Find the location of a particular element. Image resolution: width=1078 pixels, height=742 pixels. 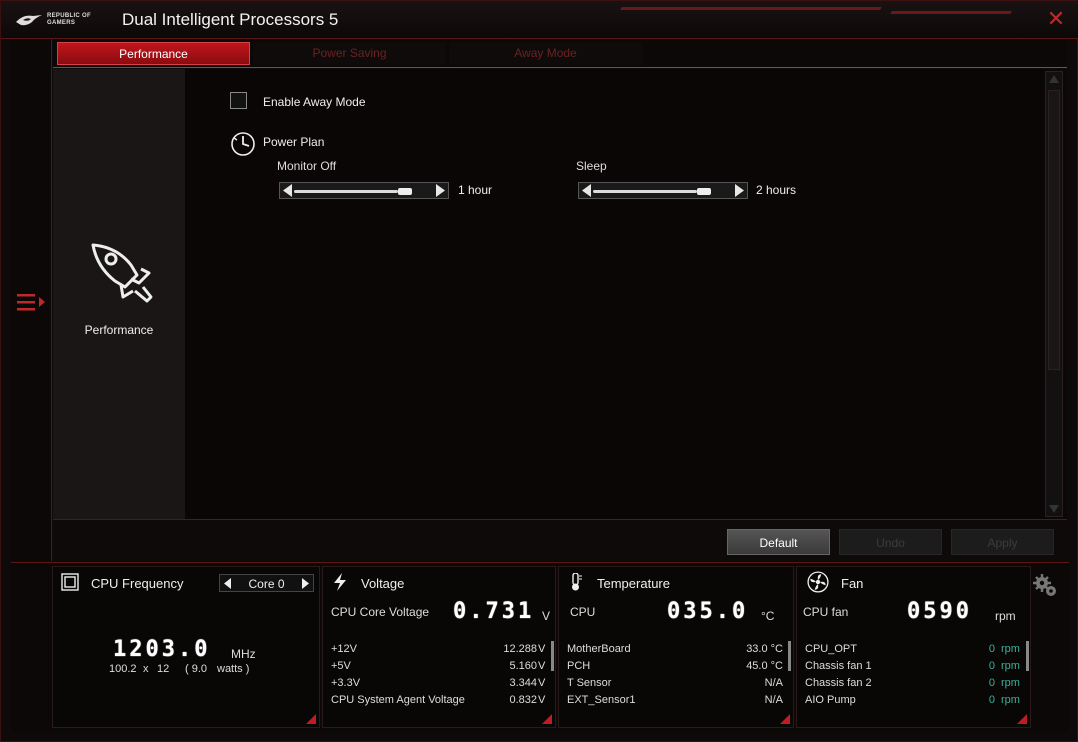

cpu-temperature-unit: °C is located at coordinates (768, 616).